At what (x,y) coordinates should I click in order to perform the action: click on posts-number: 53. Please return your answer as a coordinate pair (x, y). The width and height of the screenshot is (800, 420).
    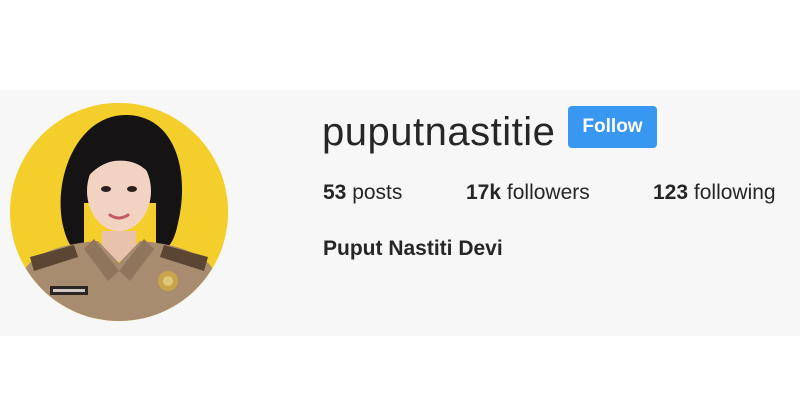
    Looking at the image, I should click on (335, 192).